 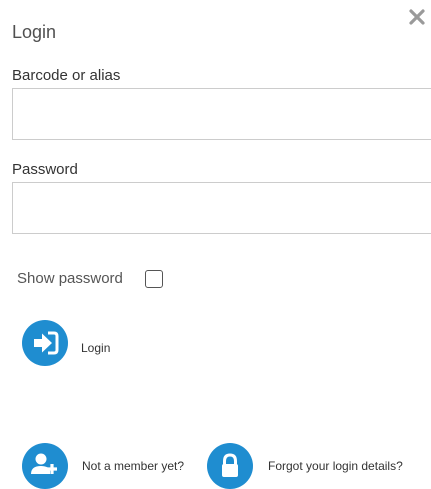 I want to click on forgot-login-button, so click(x=230, y=466).